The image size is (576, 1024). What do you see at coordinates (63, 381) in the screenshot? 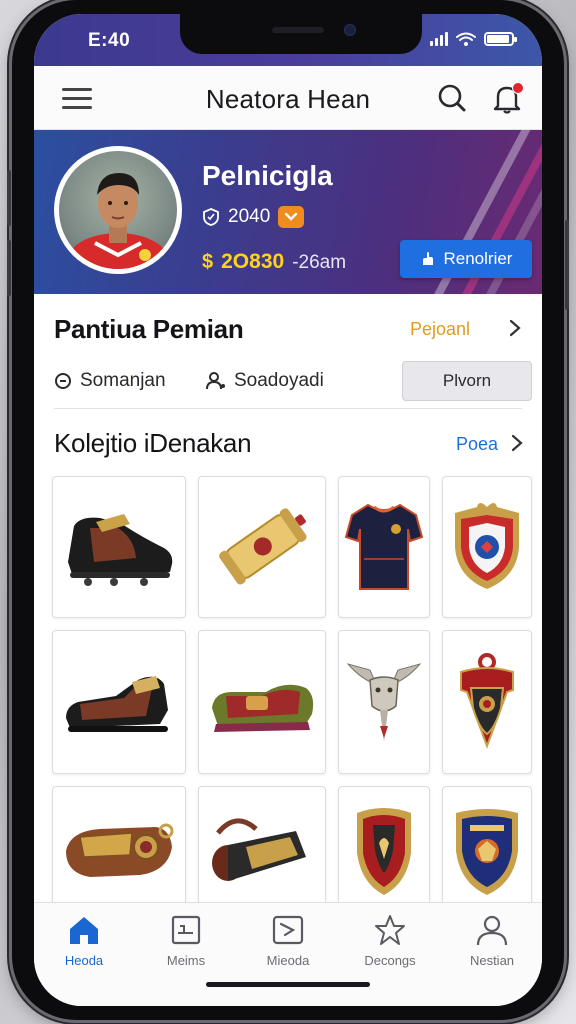
I see `clock-icon` at bounding box center [63, 381].